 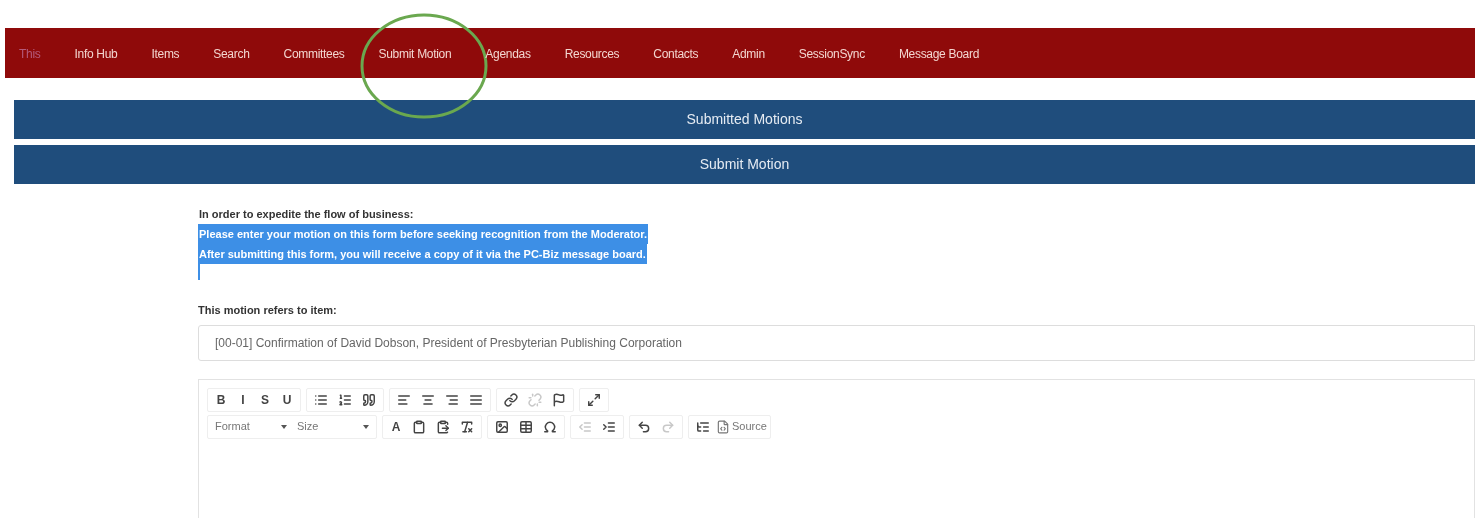 What do you see at coordinates (287, 399) in the screenshot?
I see `underline-button: U` at bounding box center [287, 399].